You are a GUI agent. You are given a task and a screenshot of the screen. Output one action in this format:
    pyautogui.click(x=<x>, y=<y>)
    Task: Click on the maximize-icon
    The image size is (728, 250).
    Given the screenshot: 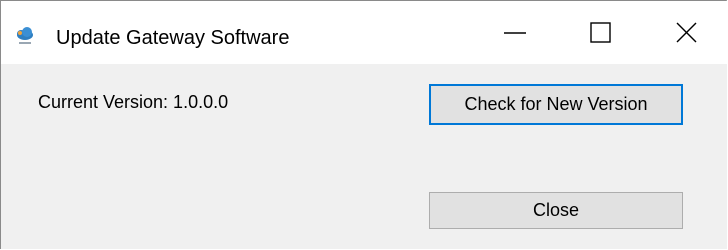 What is the action you would take?
    pyautogui.click(x=601, y=32)
    